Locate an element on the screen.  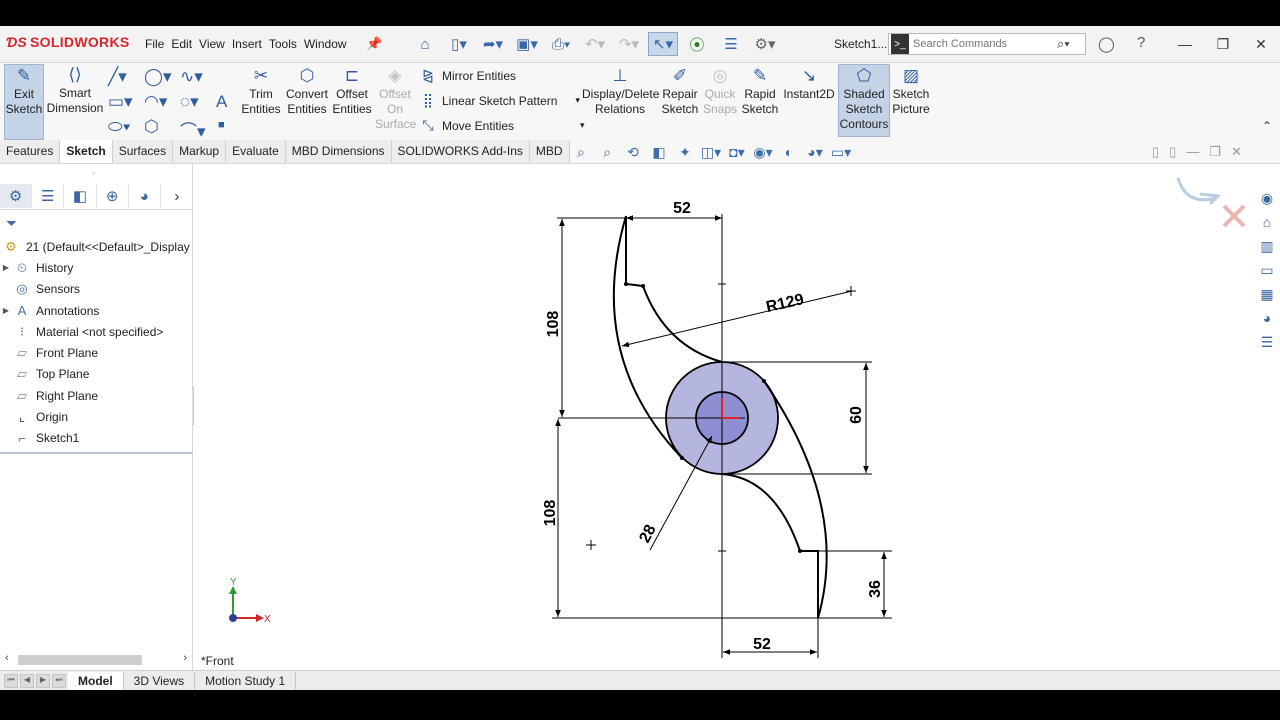
polygon-arc-icon: ◌▾ is located at coordinates (189, 102).